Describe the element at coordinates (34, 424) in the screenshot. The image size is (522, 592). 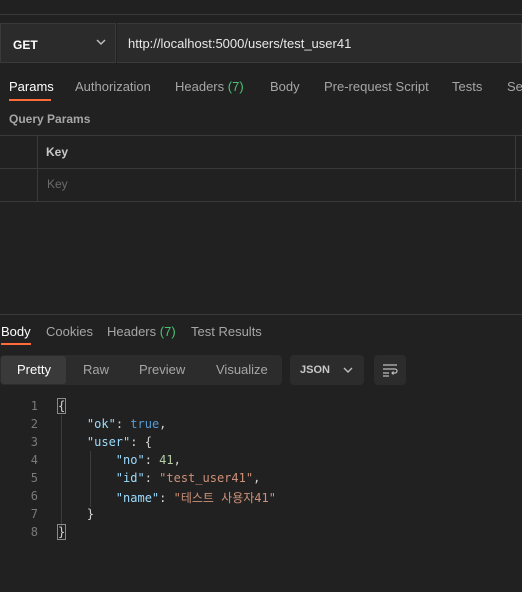
I see `line-number: 2` at that location.